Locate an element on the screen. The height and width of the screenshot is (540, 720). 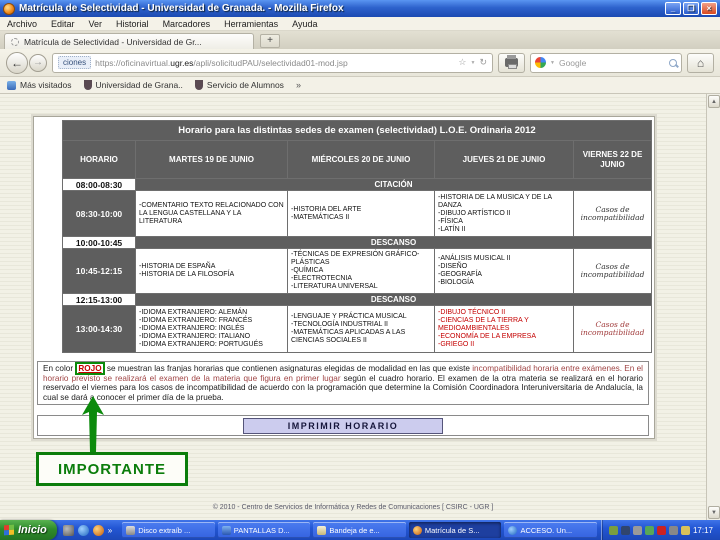
search-magnifier-icon is located at coordinates (673, 62).